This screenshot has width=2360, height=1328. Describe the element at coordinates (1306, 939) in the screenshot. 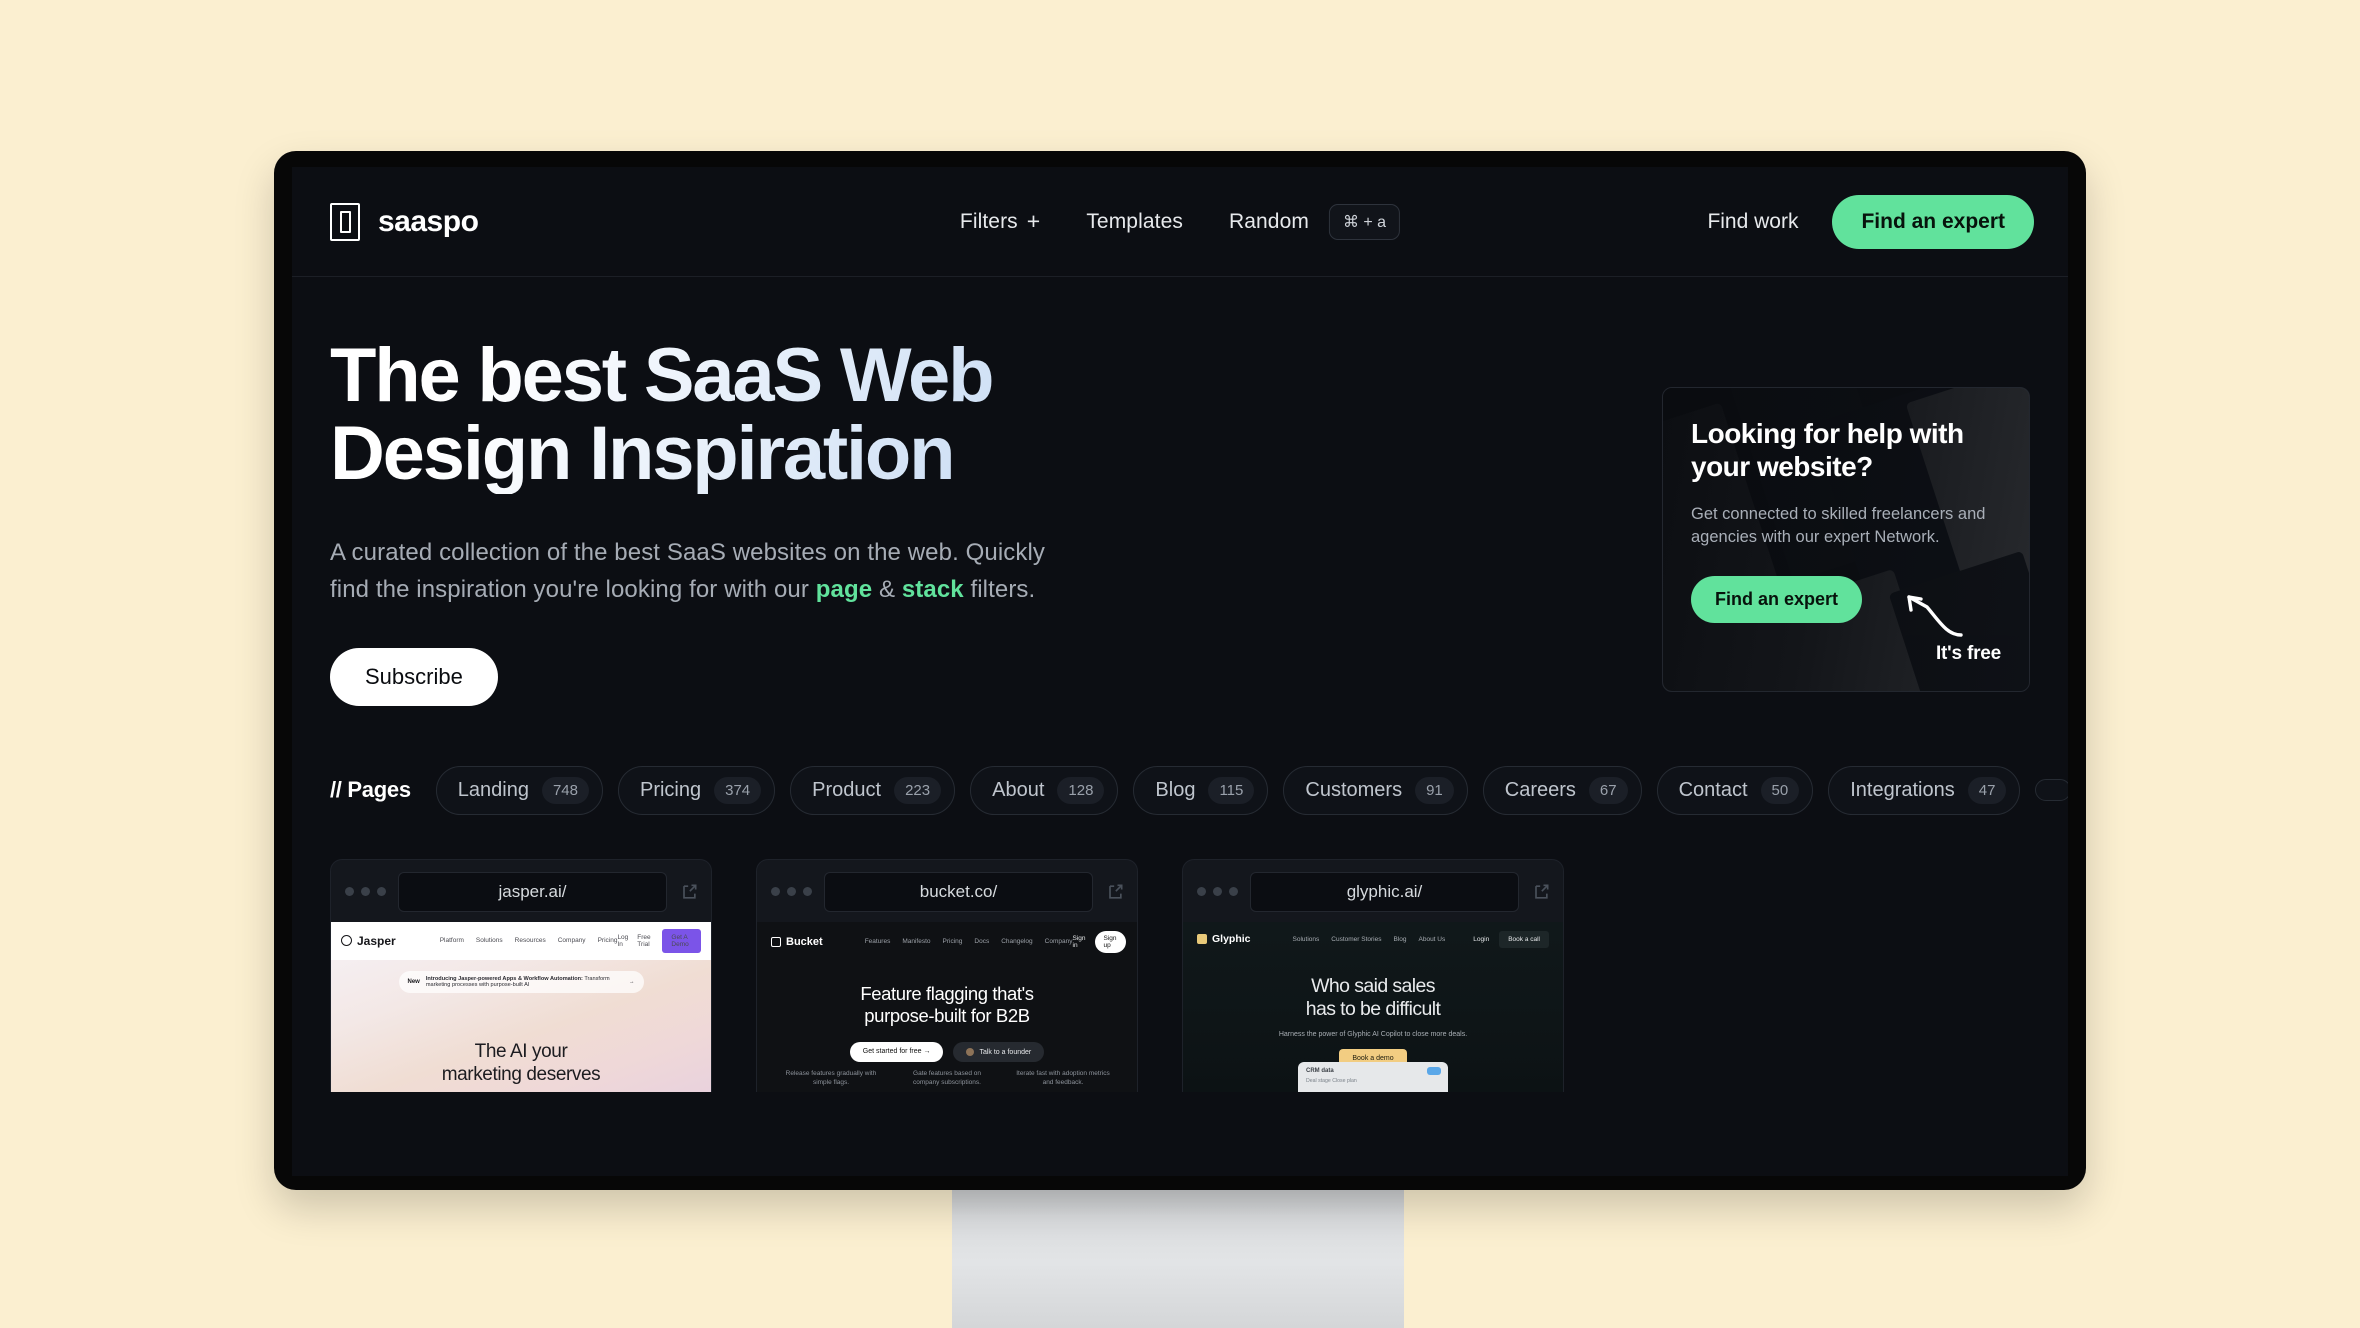

I see `glyphic-nav-solutions: Solutions` at that location.